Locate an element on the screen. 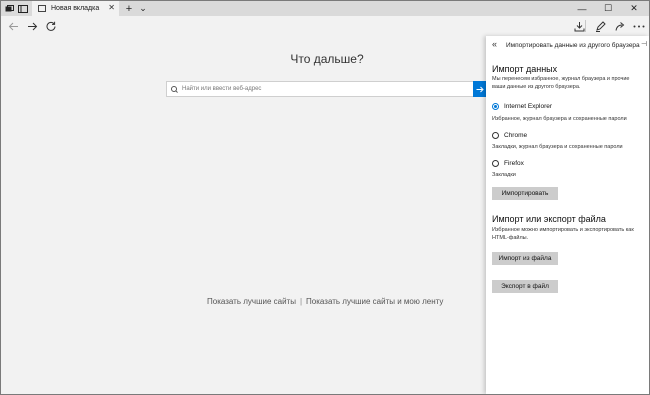  ellipsis-icon is located at coordinates (639, 26).